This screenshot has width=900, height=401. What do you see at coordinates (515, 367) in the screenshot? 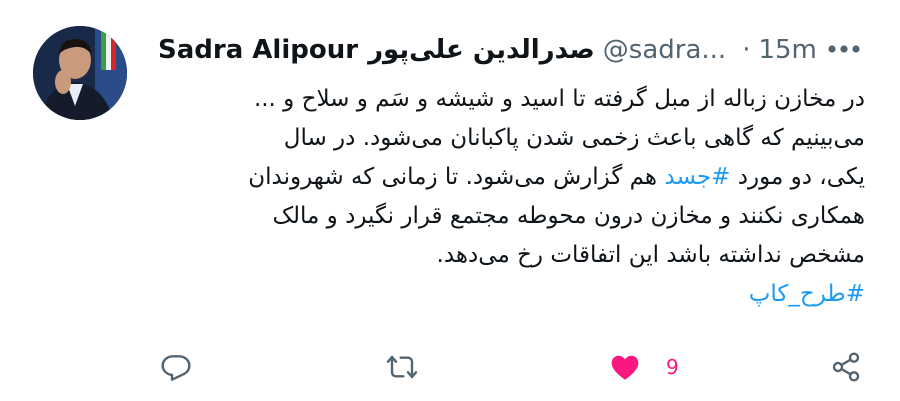
I see `tweet-actions: 9` at bounding box center [515, 367].